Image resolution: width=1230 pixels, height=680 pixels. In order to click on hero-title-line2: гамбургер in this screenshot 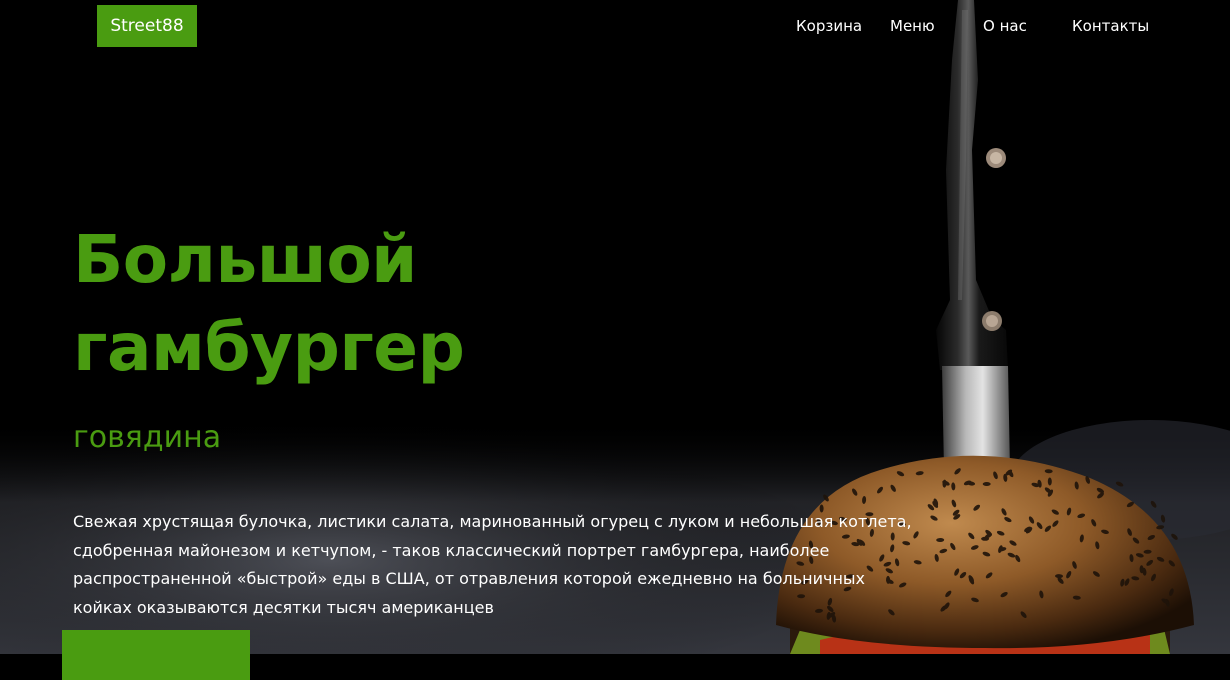, I will do `click(269, 347)`.